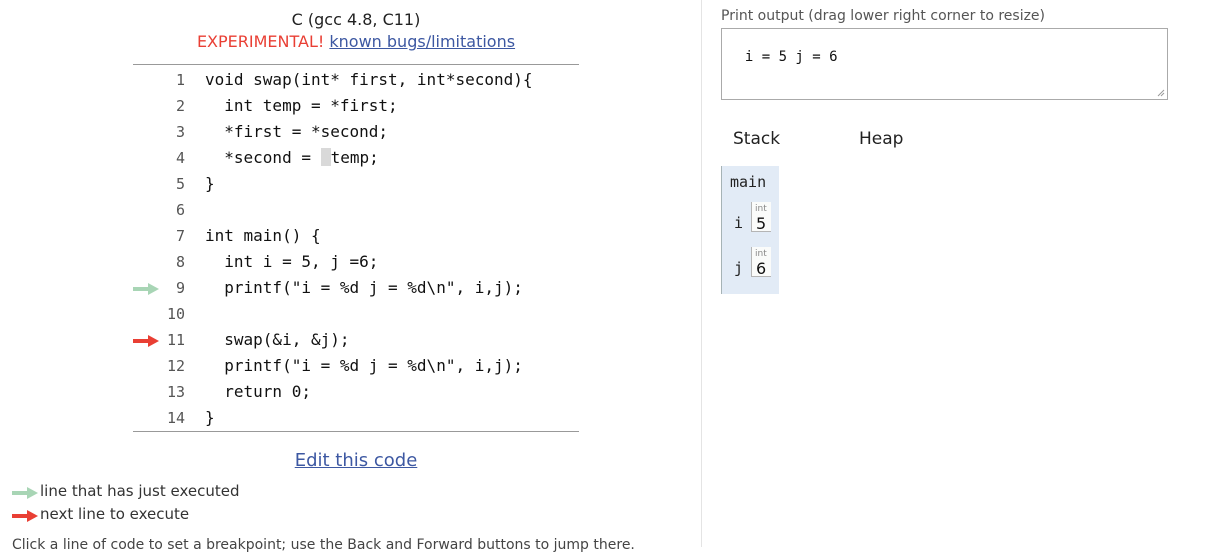 This screenshot has width=1205, height=553. I want to click on code-line-5: 5 }, so click(356, 184).